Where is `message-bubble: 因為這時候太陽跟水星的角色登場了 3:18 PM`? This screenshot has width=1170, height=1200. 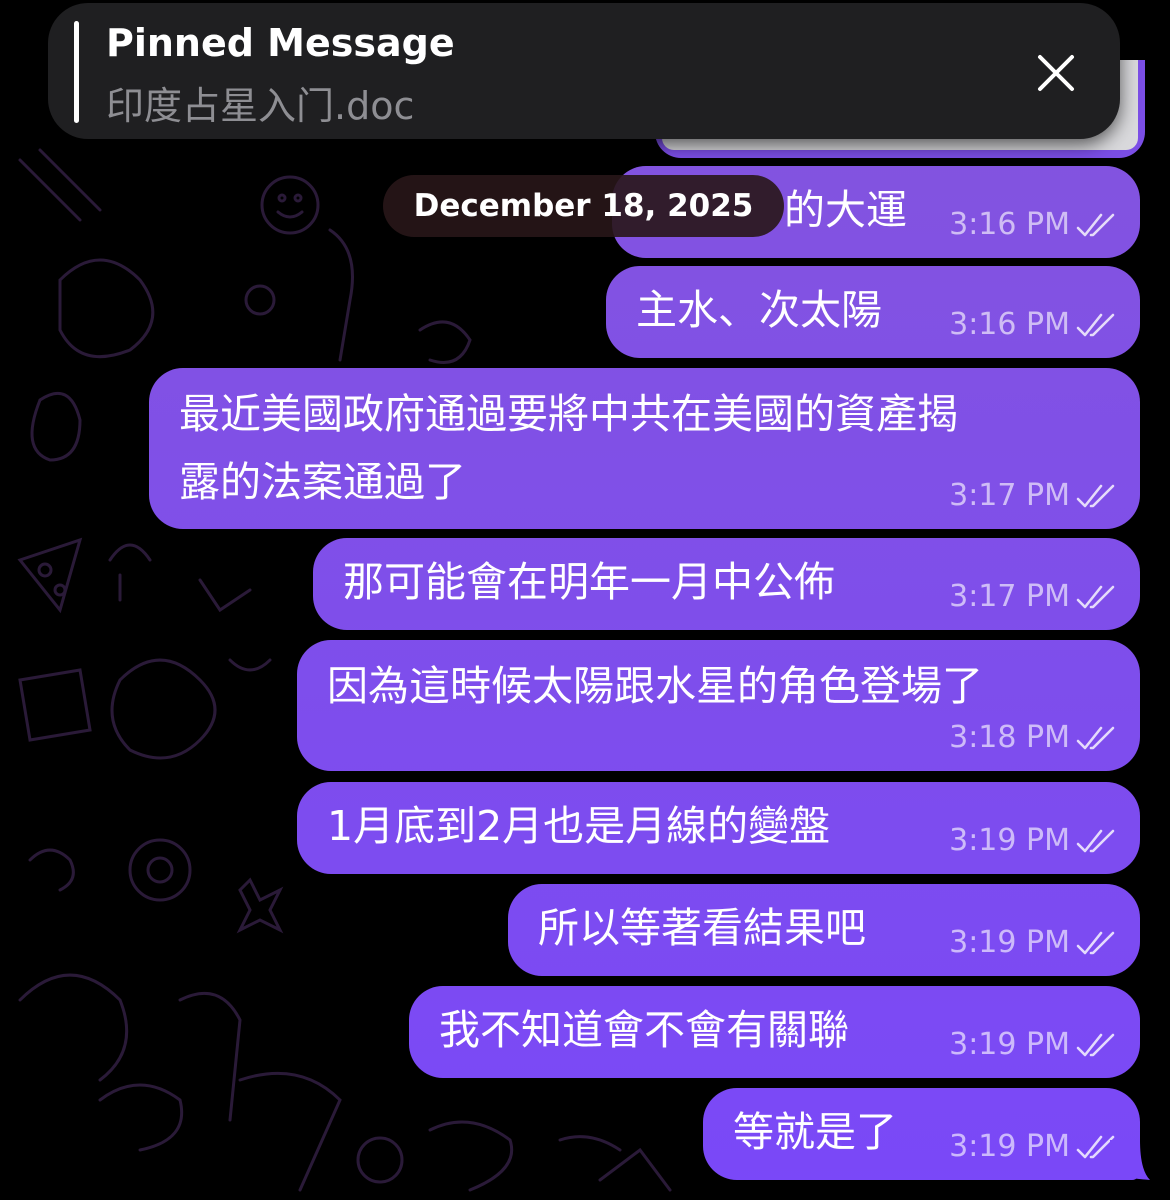
message-bubble: 因為這時候太陽跟水星的角色登場了 3:18 PM is located at coordinates (718, 705).